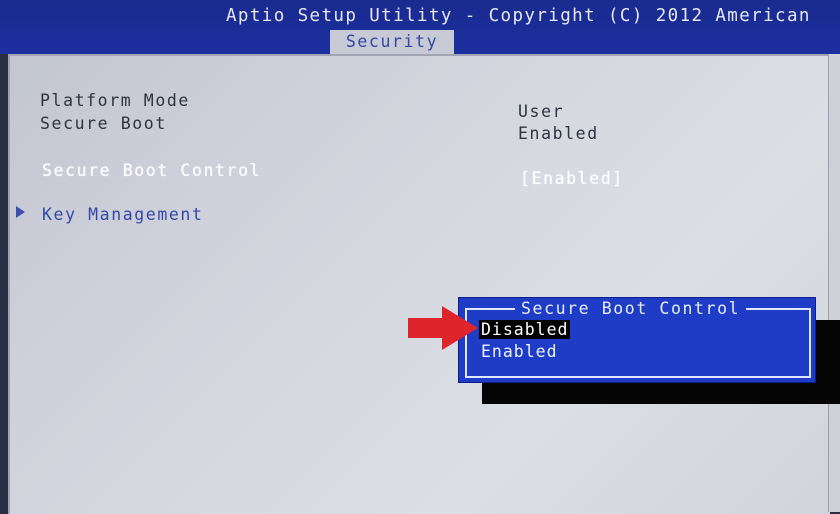 This screenshot has width=840, height=514. Describe the element at coordinates (834, 283) in the screenshot. I see `help-panel-edge` at that location.